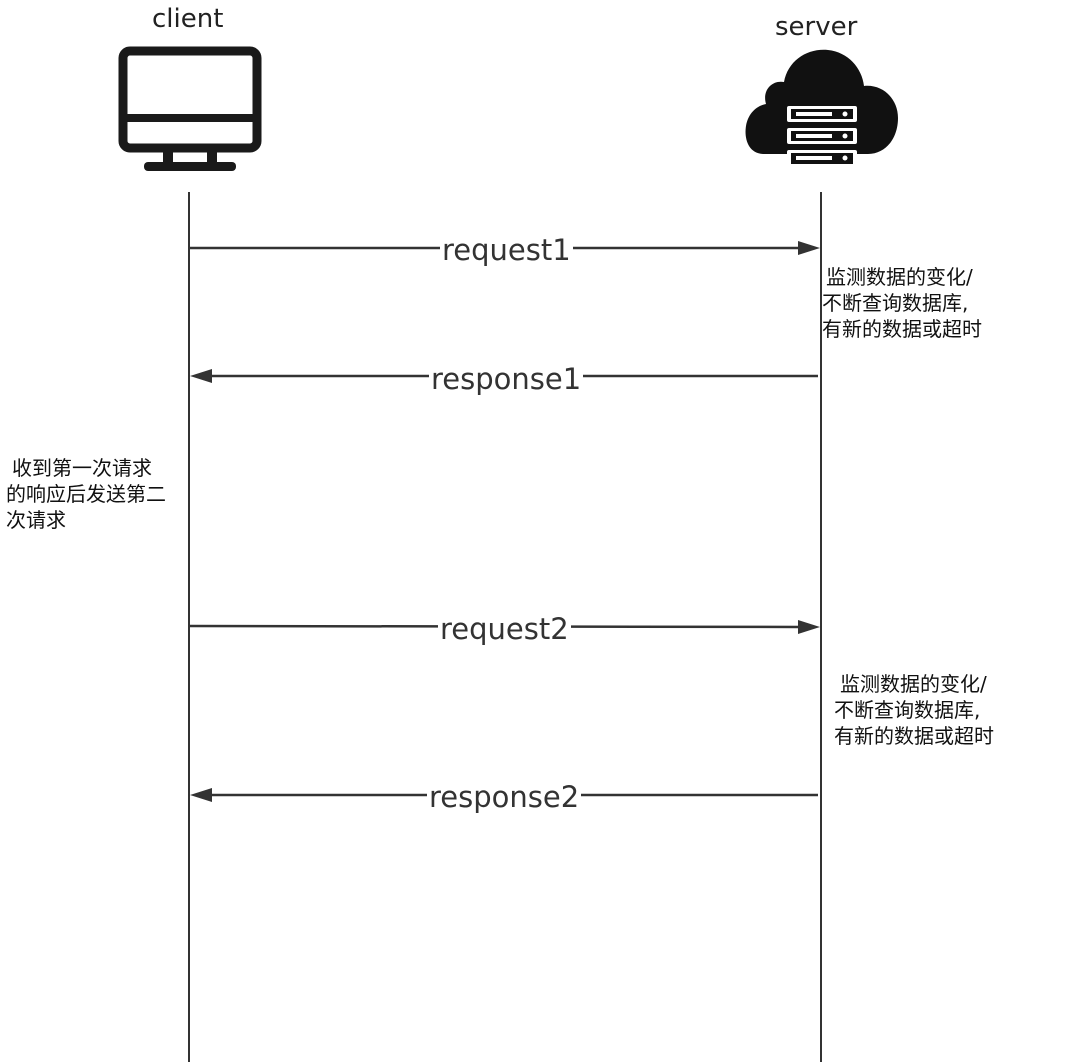 This screenshot has height=1062, width=1092. I want to click on request2-label: request2, so click(504, 629).